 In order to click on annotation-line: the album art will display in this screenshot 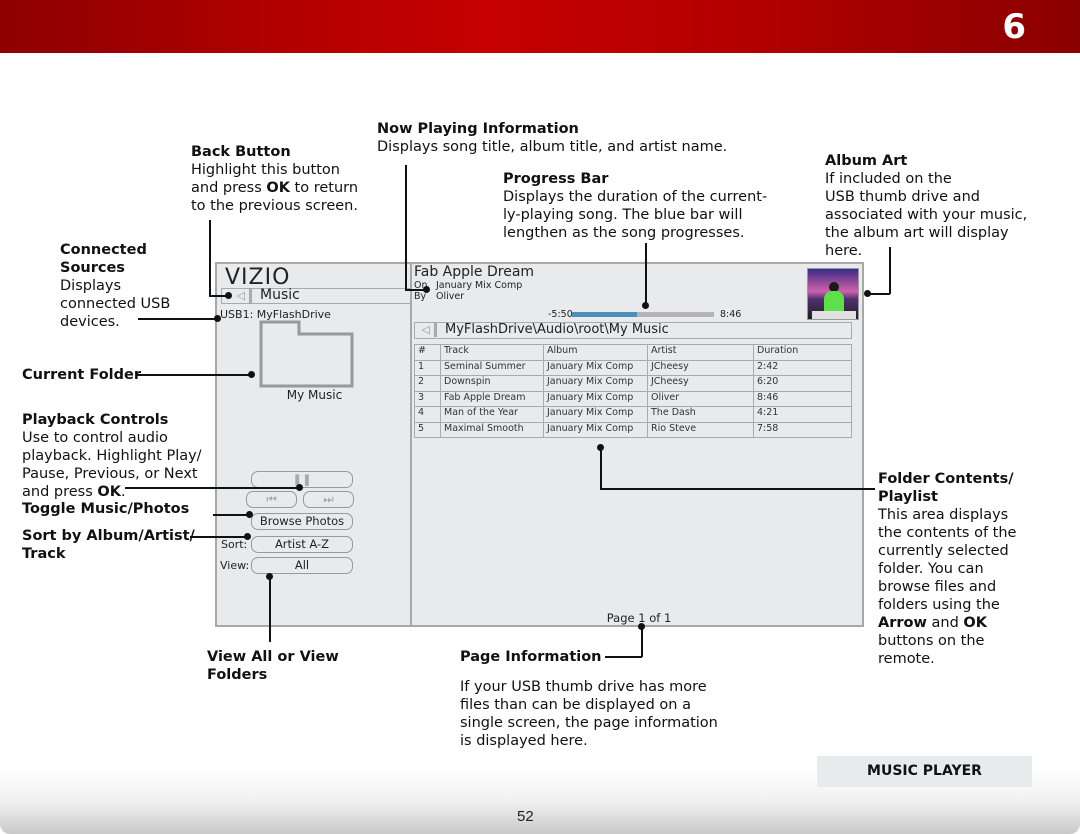, I will do `click(917, 233)`.